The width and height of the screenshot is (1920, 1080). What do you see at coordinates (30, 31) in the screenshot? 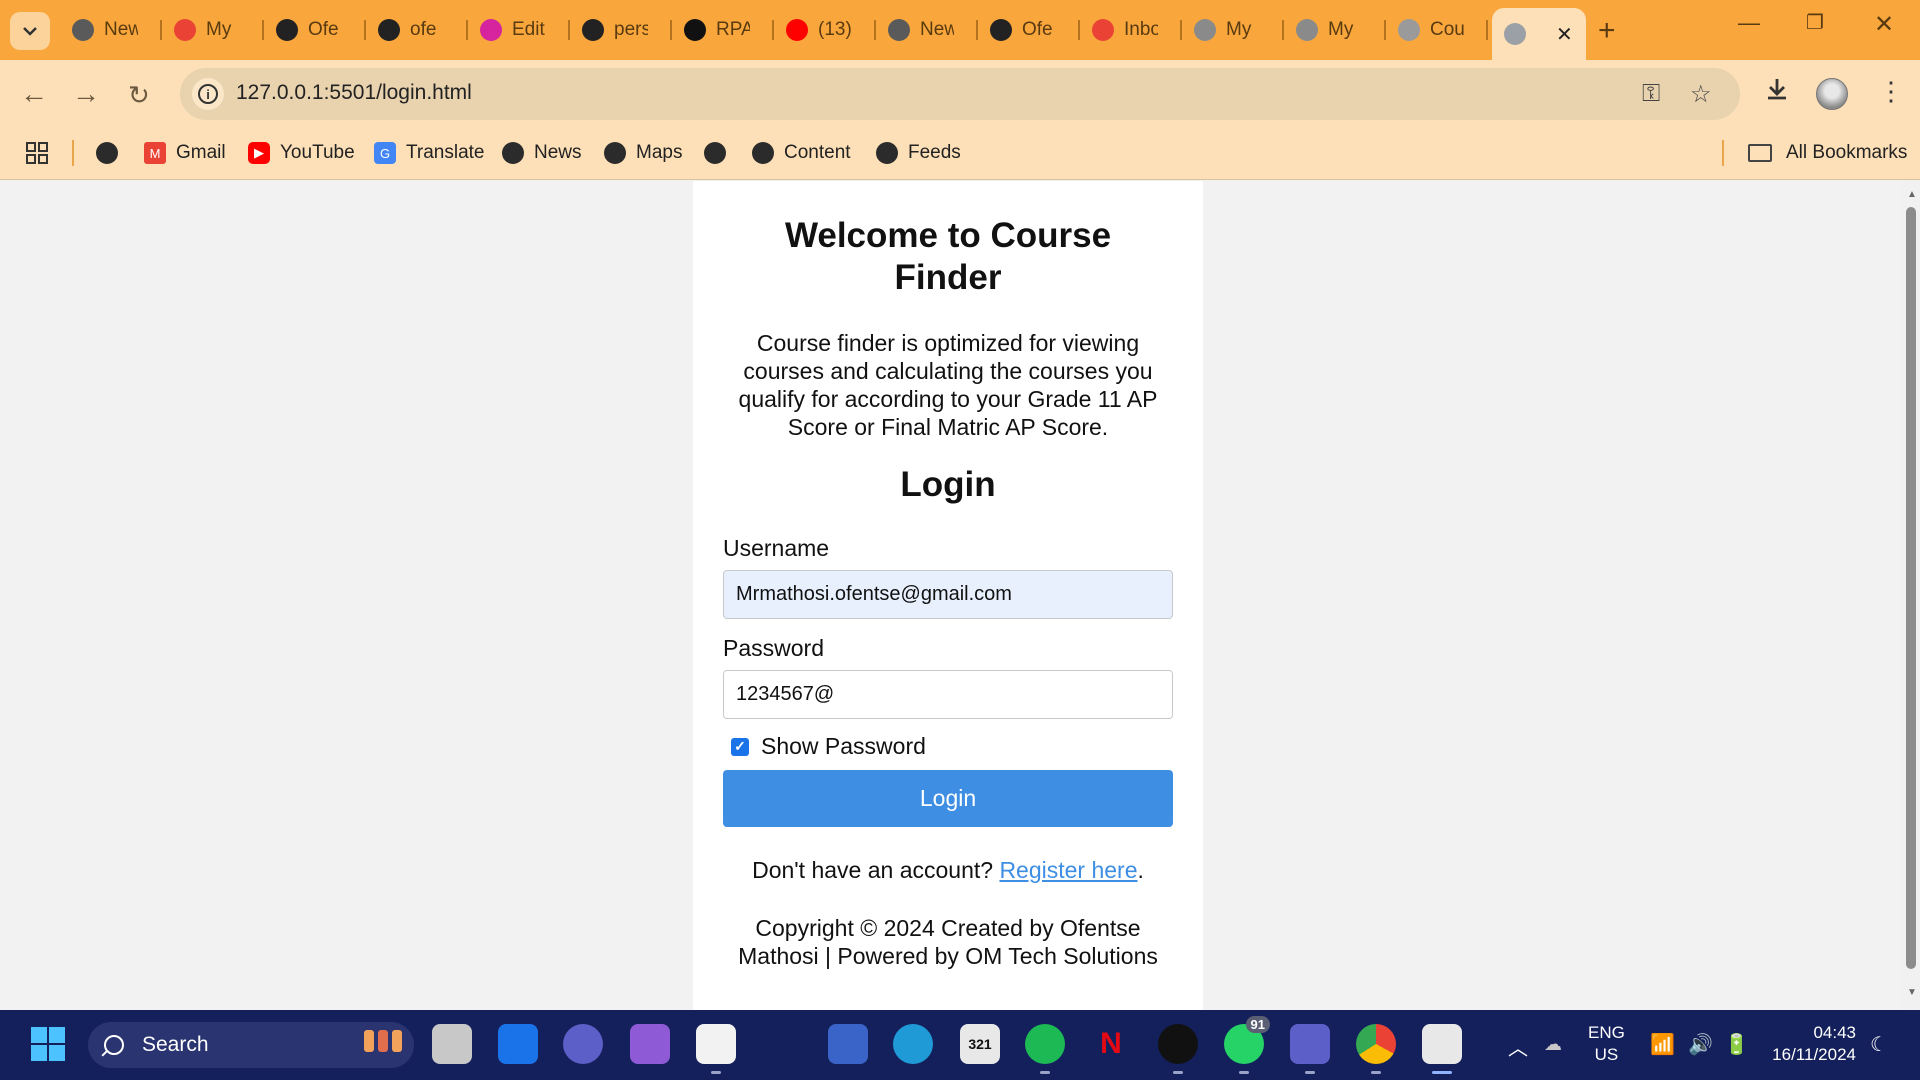
I see `tab-search-button` at bounding box center [30, 31].